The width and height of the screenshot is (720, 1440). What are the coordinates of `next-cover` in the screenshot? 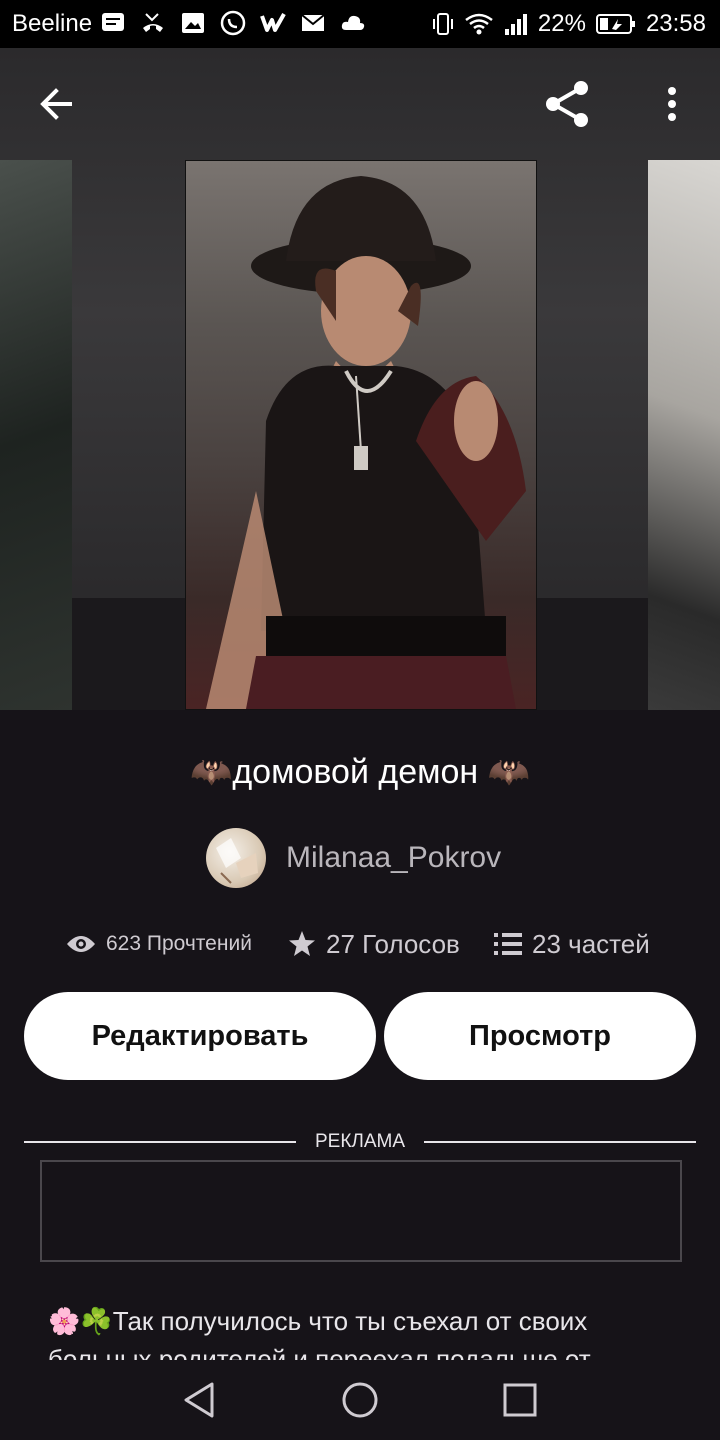 It's located at (684, 435).